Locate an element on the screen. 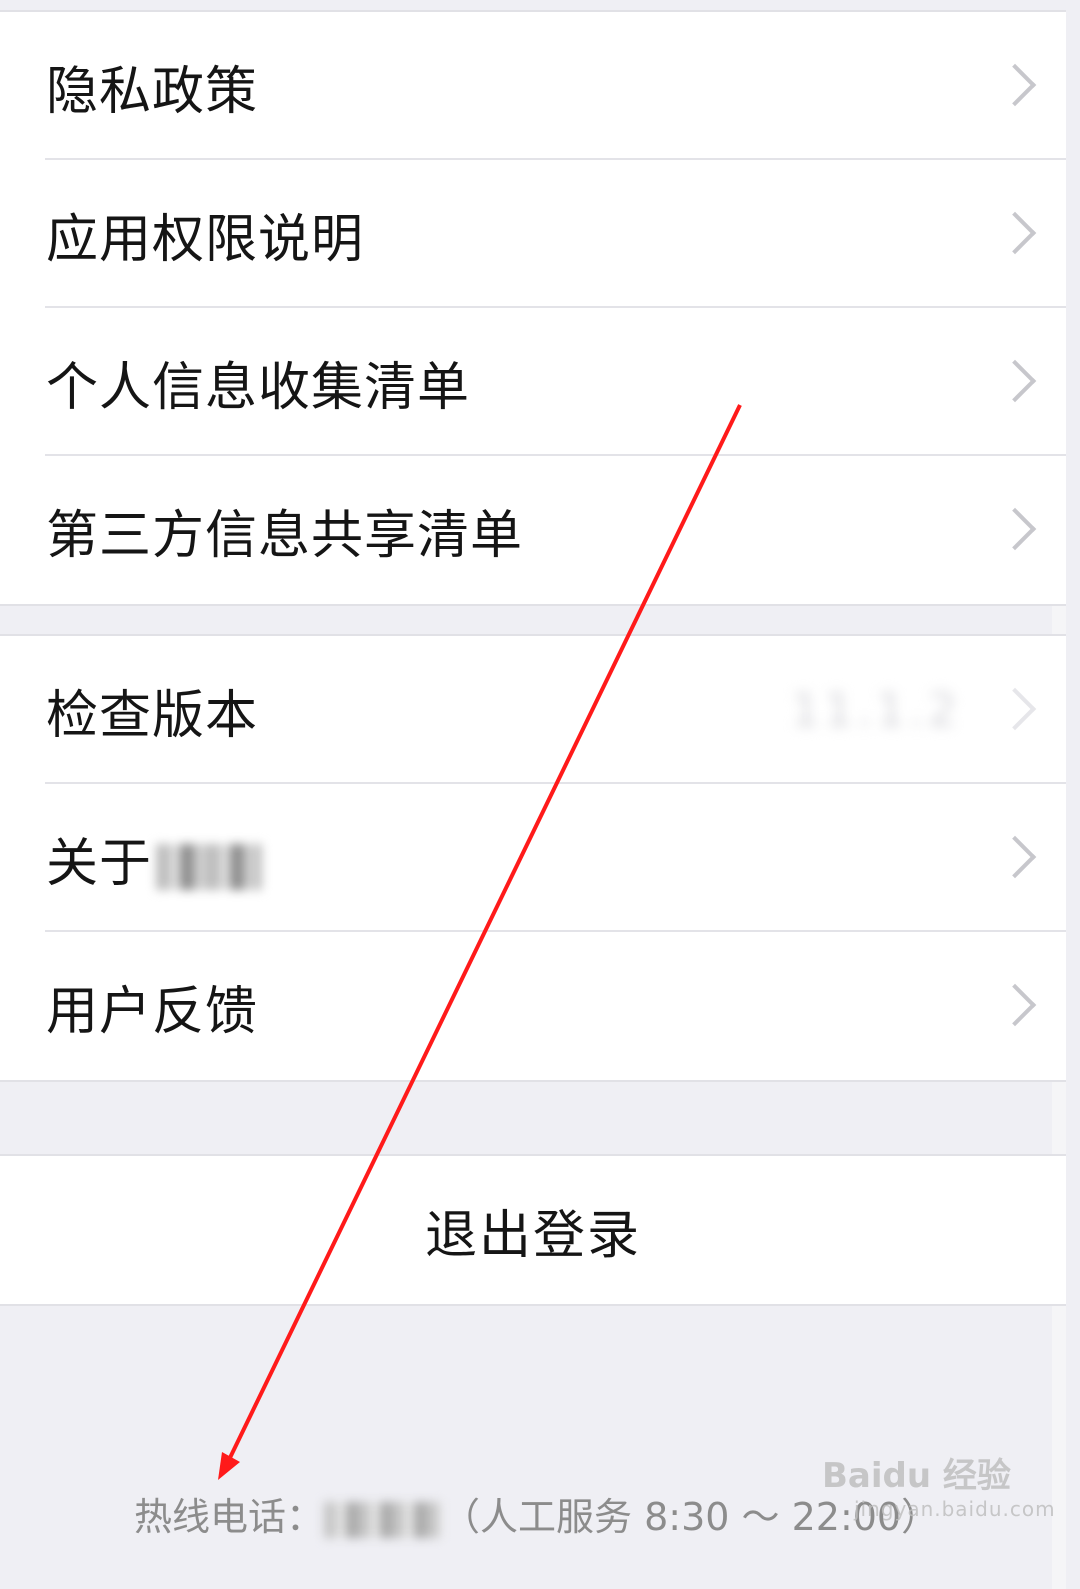 Image resolution: width=1080 pixels, height=1589 pixels. watermark-url: jingyan.baidu.com is located at coordinates (955, 1509).